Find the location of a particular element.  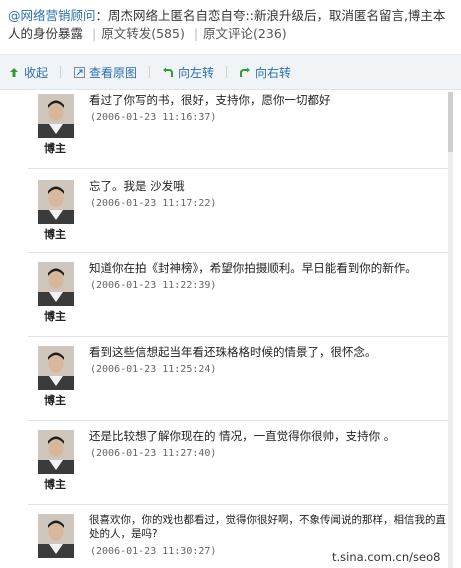

view-original-button: 查看原图 is located at coordinates (105, 72).